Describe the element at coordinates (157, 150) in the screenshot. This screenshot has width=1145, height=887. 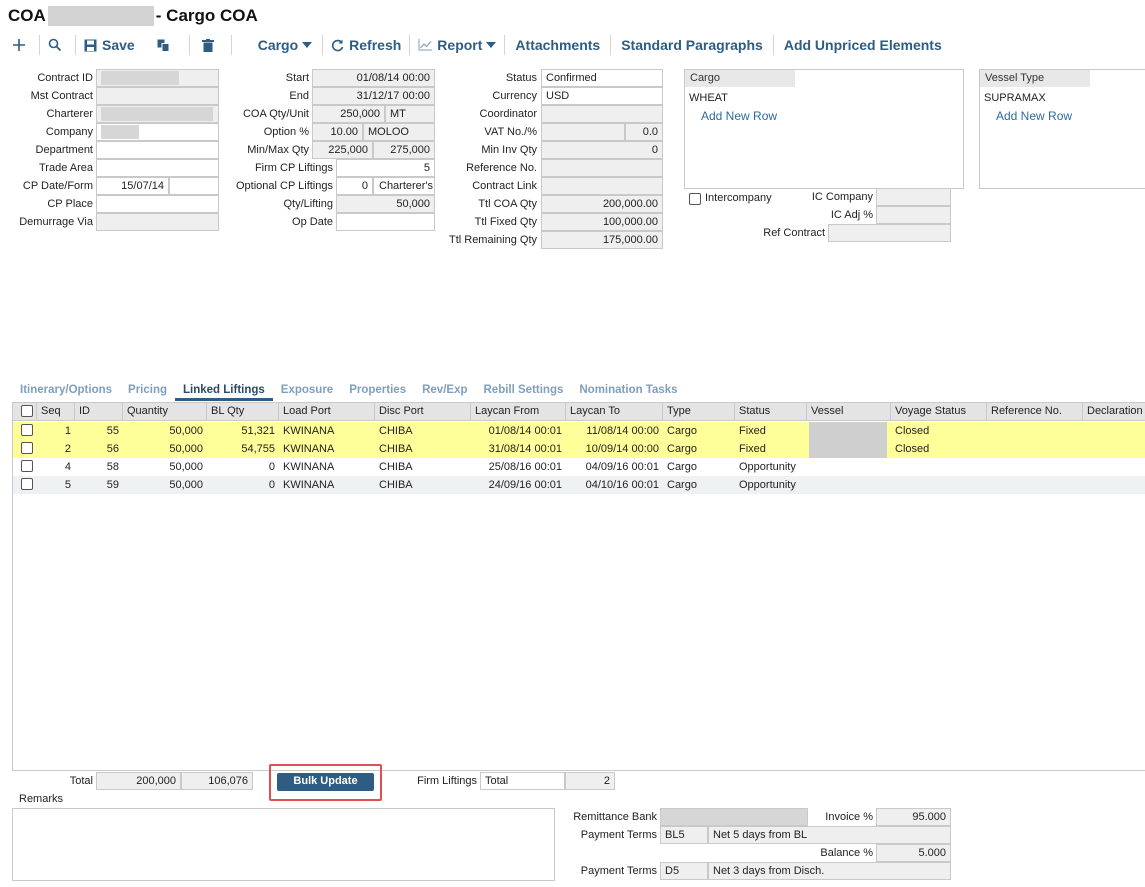
I see `department-field` at that location.